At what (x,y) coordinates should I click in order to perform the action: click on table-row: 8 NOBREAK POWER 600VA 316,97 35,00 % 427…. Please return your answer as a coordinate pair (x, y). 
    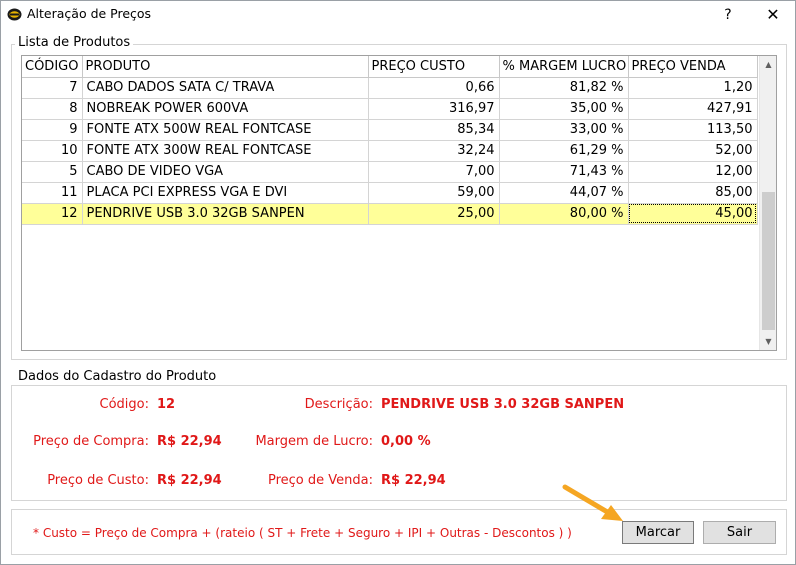
    Looking at the image, I should click on (390, 109).